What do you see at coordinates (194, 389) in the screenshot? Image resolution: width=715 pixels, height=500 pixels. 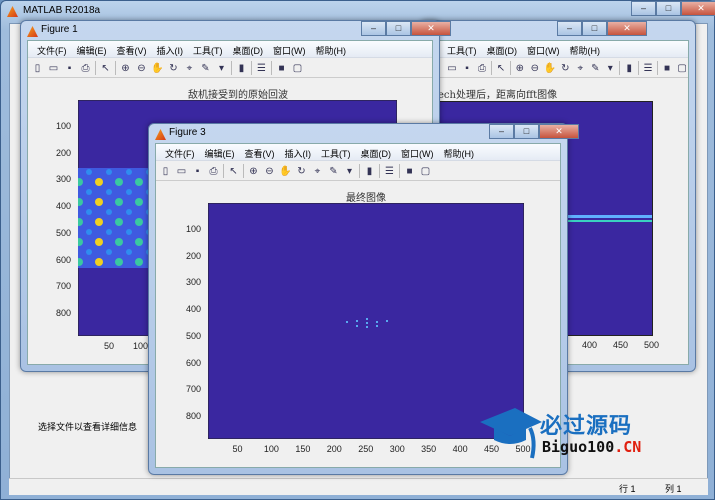 I see `y-tick: 700` at bounding box center [194, 389].